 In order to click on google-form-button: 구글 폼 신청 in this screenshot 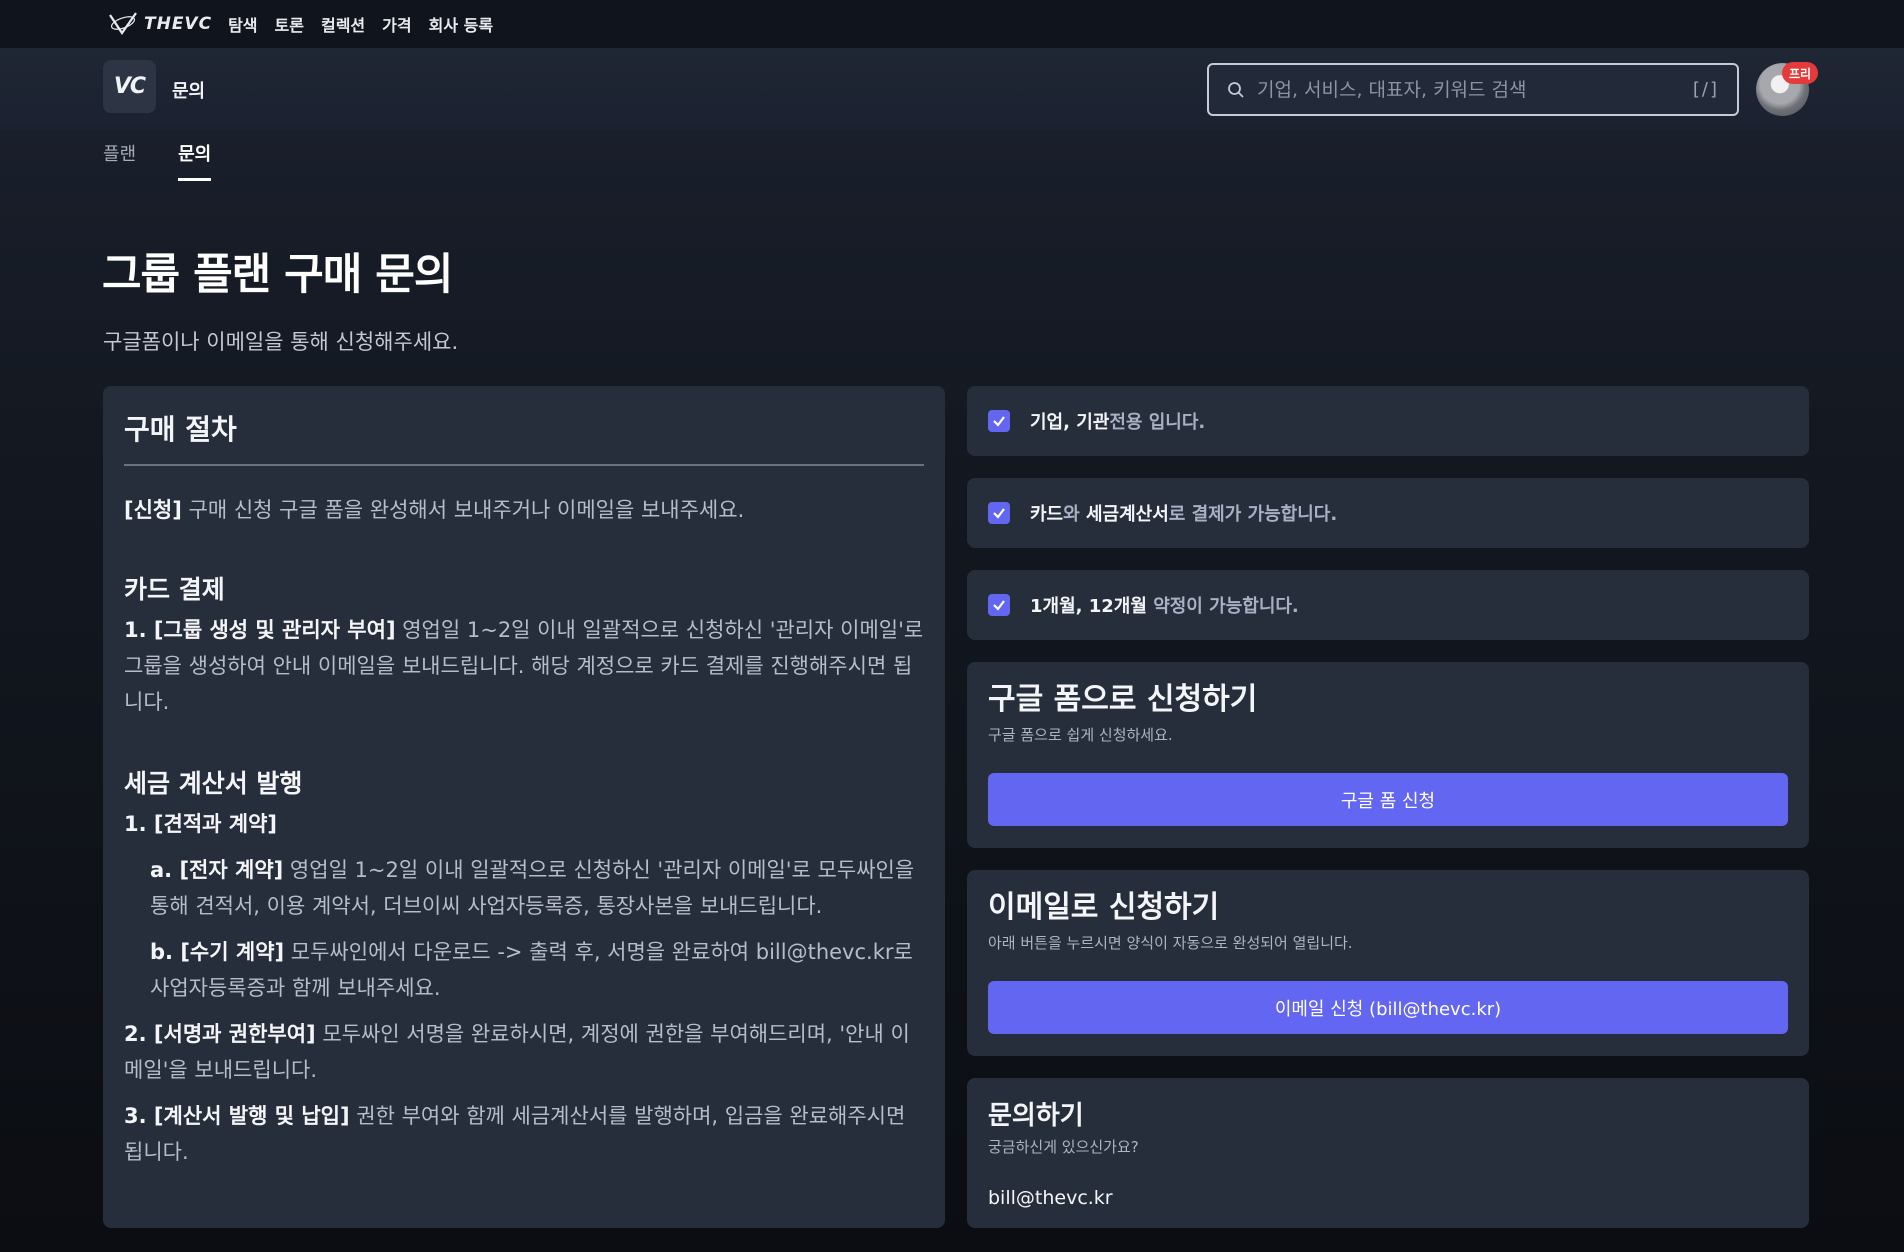, I will do `click(1388, 799)`.